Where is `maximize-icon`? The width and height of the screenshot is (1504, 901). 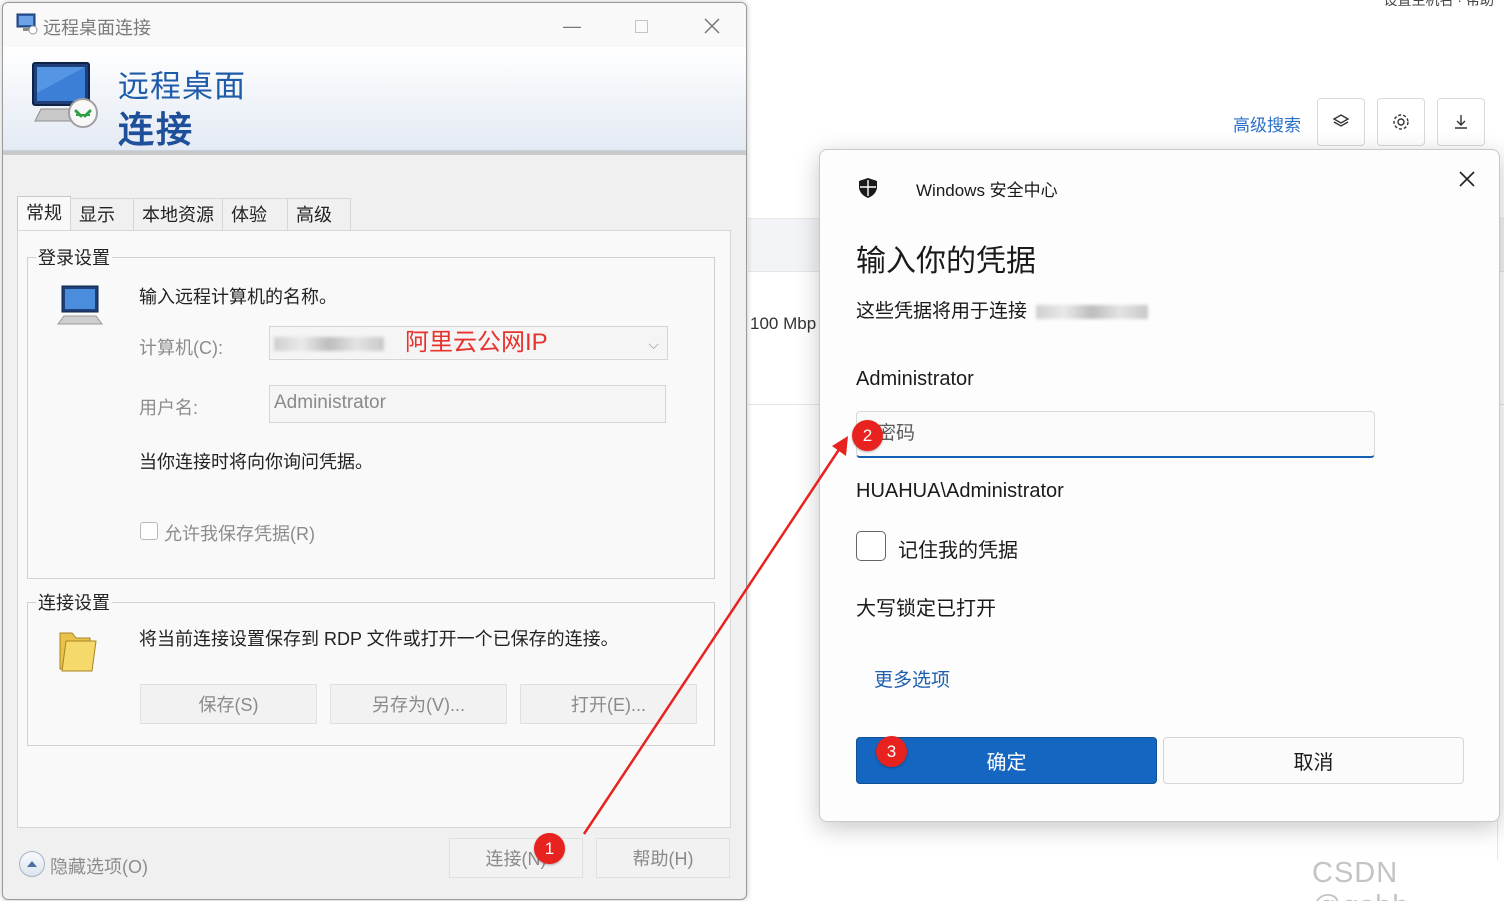
maximize-icon is located at coordinates (641, 26).